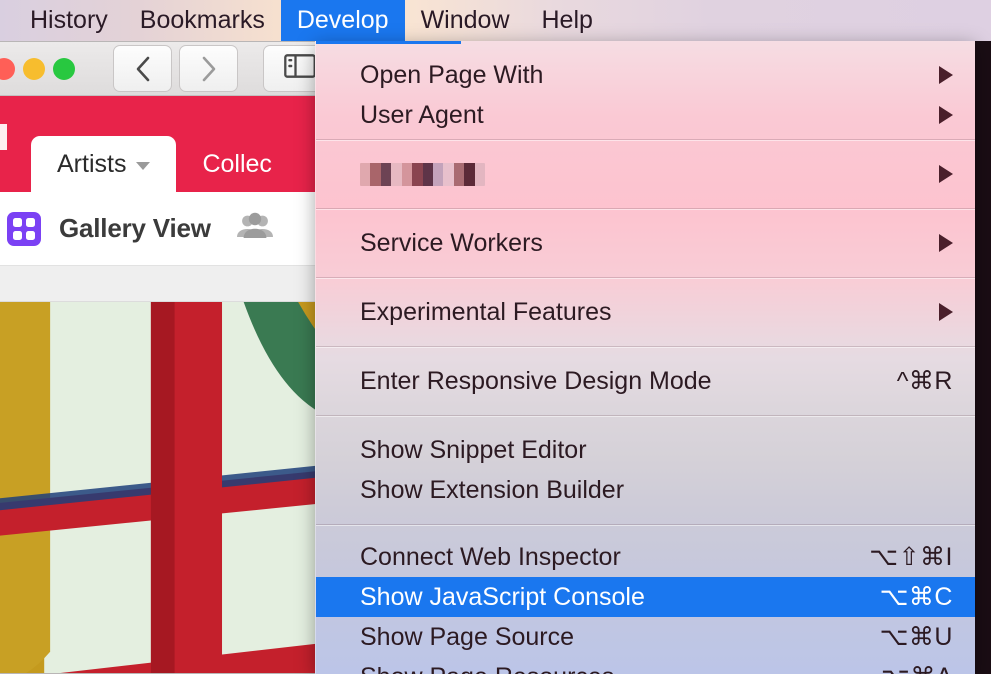  What do you see at coordinates (645, 312) in the screenshot?
I see `menu-item-experimental-features: Experimental Features` at bounding box center [645, 312].